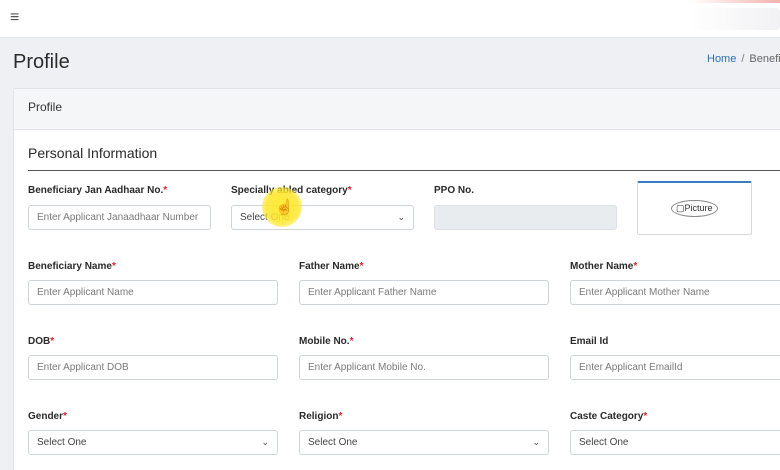  I want to click on hamburger-icon: ≡, so click(14, 18).